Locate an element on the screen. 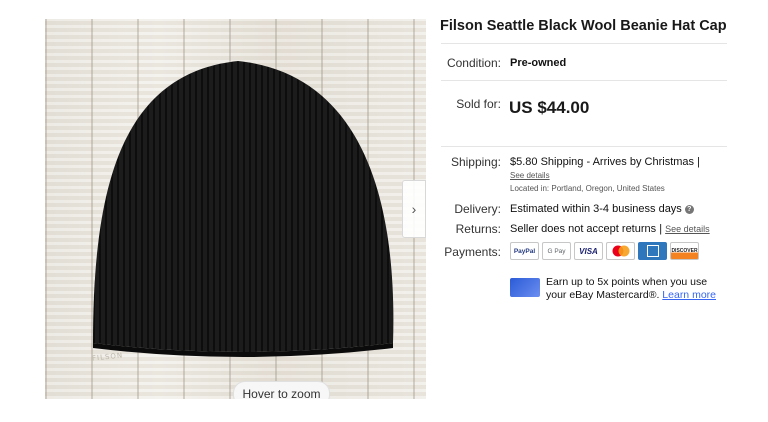 This screenshot has height=422, width=768. payment-methods: PayPal G Pay VISA DISCOVER is located at coordinates (604, 251).